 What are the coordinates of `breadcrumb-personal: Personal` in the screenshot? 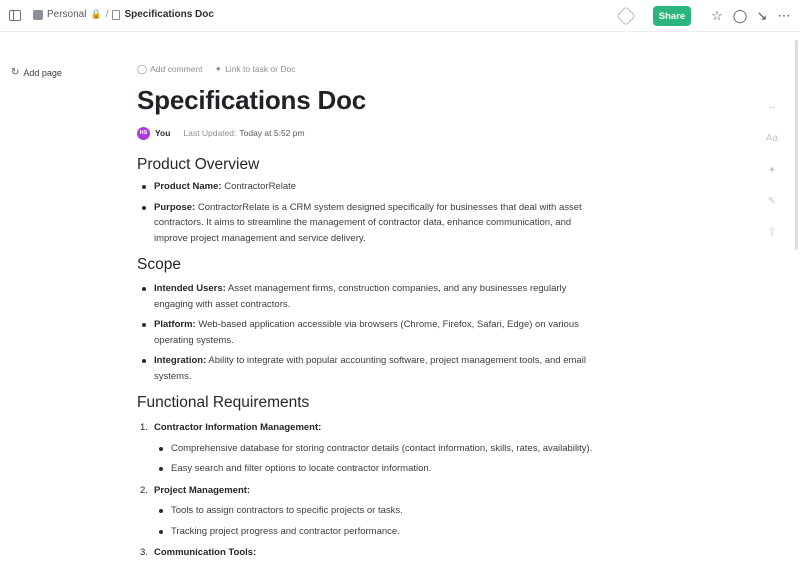 It's located at (66, 14).